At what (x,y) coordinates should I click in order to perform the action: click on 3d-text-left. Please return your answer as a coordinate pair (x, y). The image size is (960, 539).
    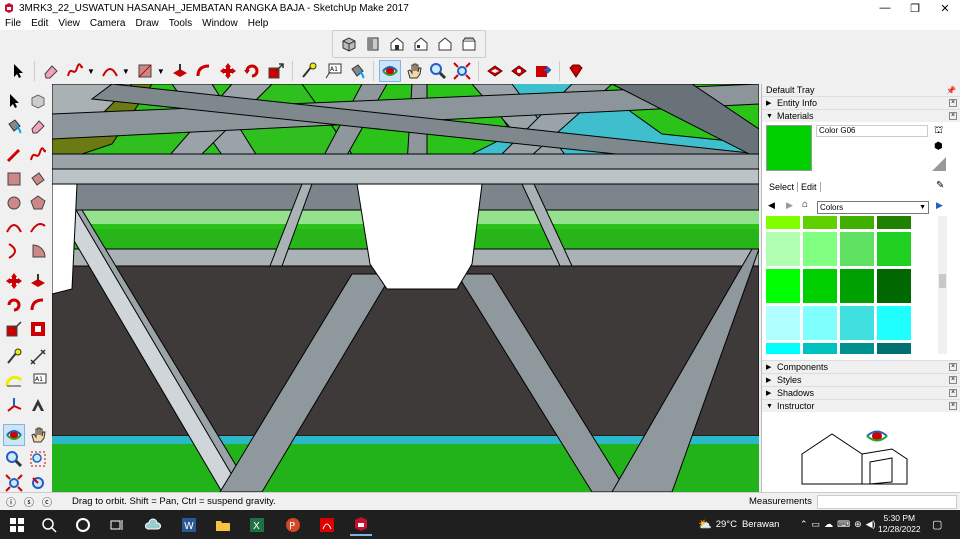
    Looking at the image, I should click on (38, 405).